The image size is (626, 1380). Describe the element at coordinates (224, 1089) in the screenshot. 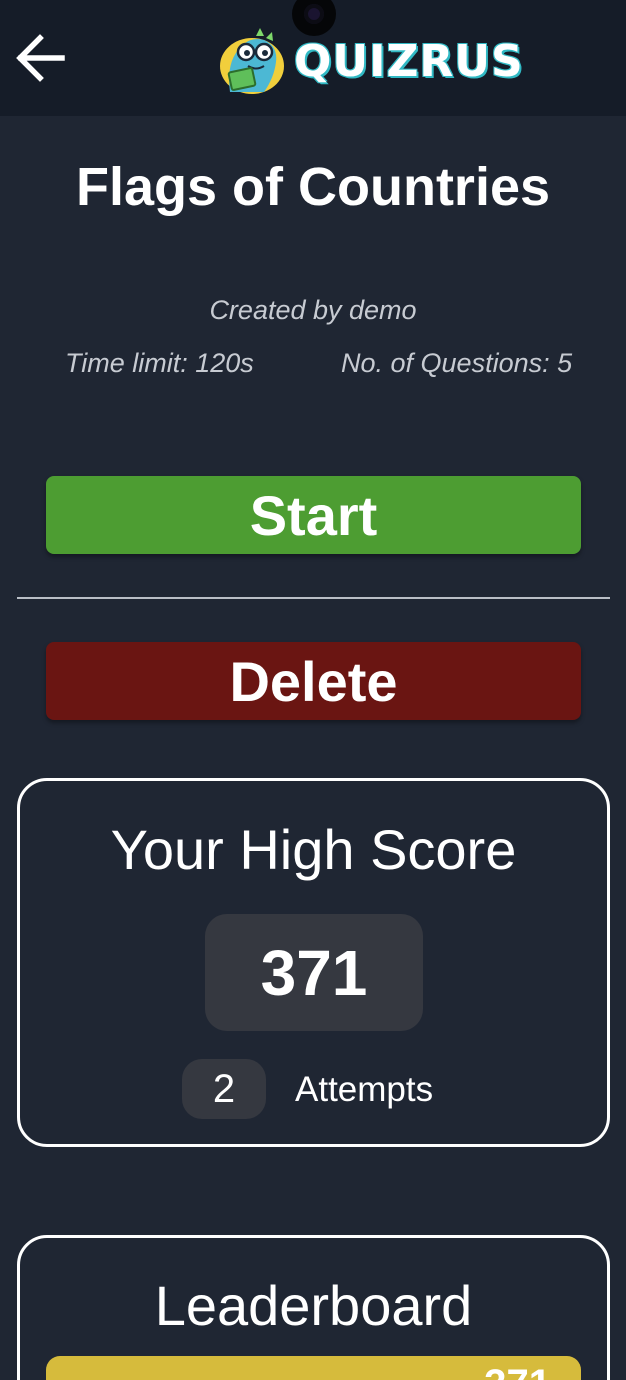

I see `attempts-count: 2` at that location.